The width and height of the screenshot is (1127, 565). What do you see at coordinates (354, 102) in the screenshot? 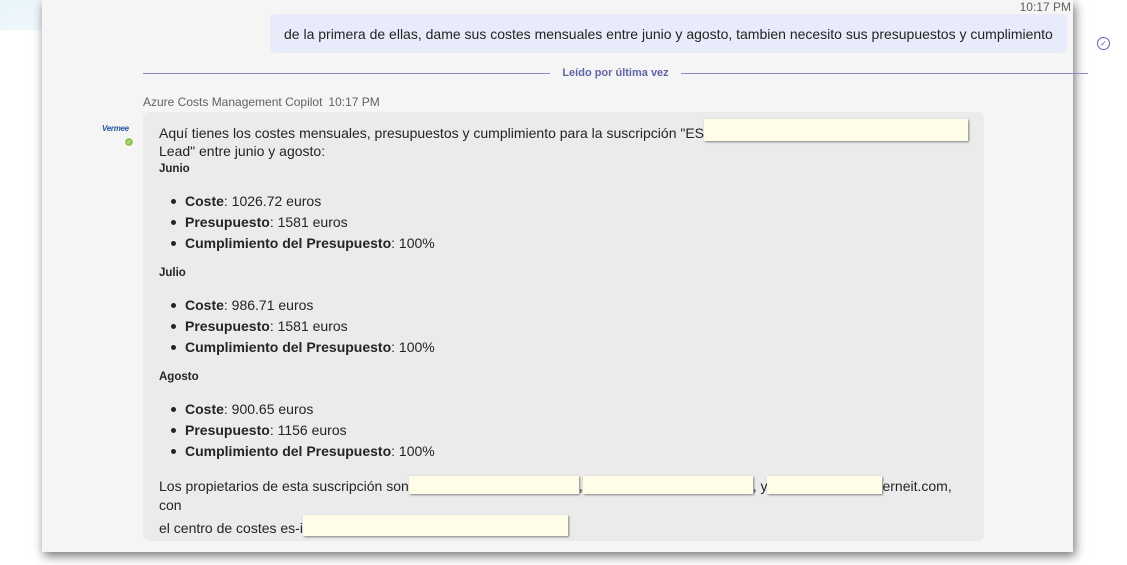
I see `bot-message-time: 10:17 PM` at bounding box center [354, 102].